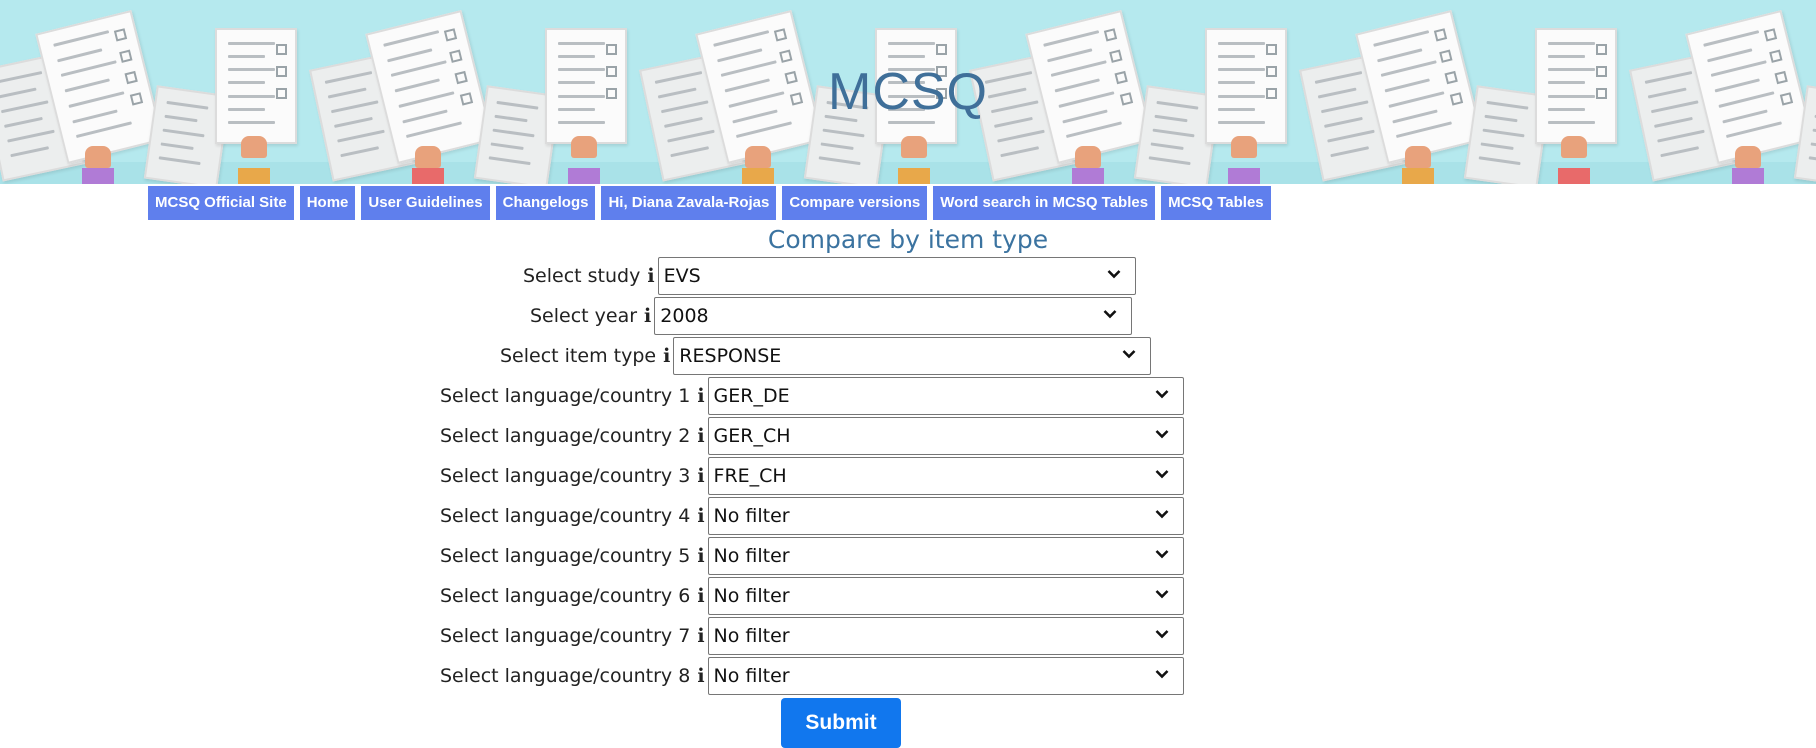 The height and width of the screenshot is (748, 1816). Describe the element at coordinates (896, 276) in the screenshot. I see `study-select: EVS` at that location.